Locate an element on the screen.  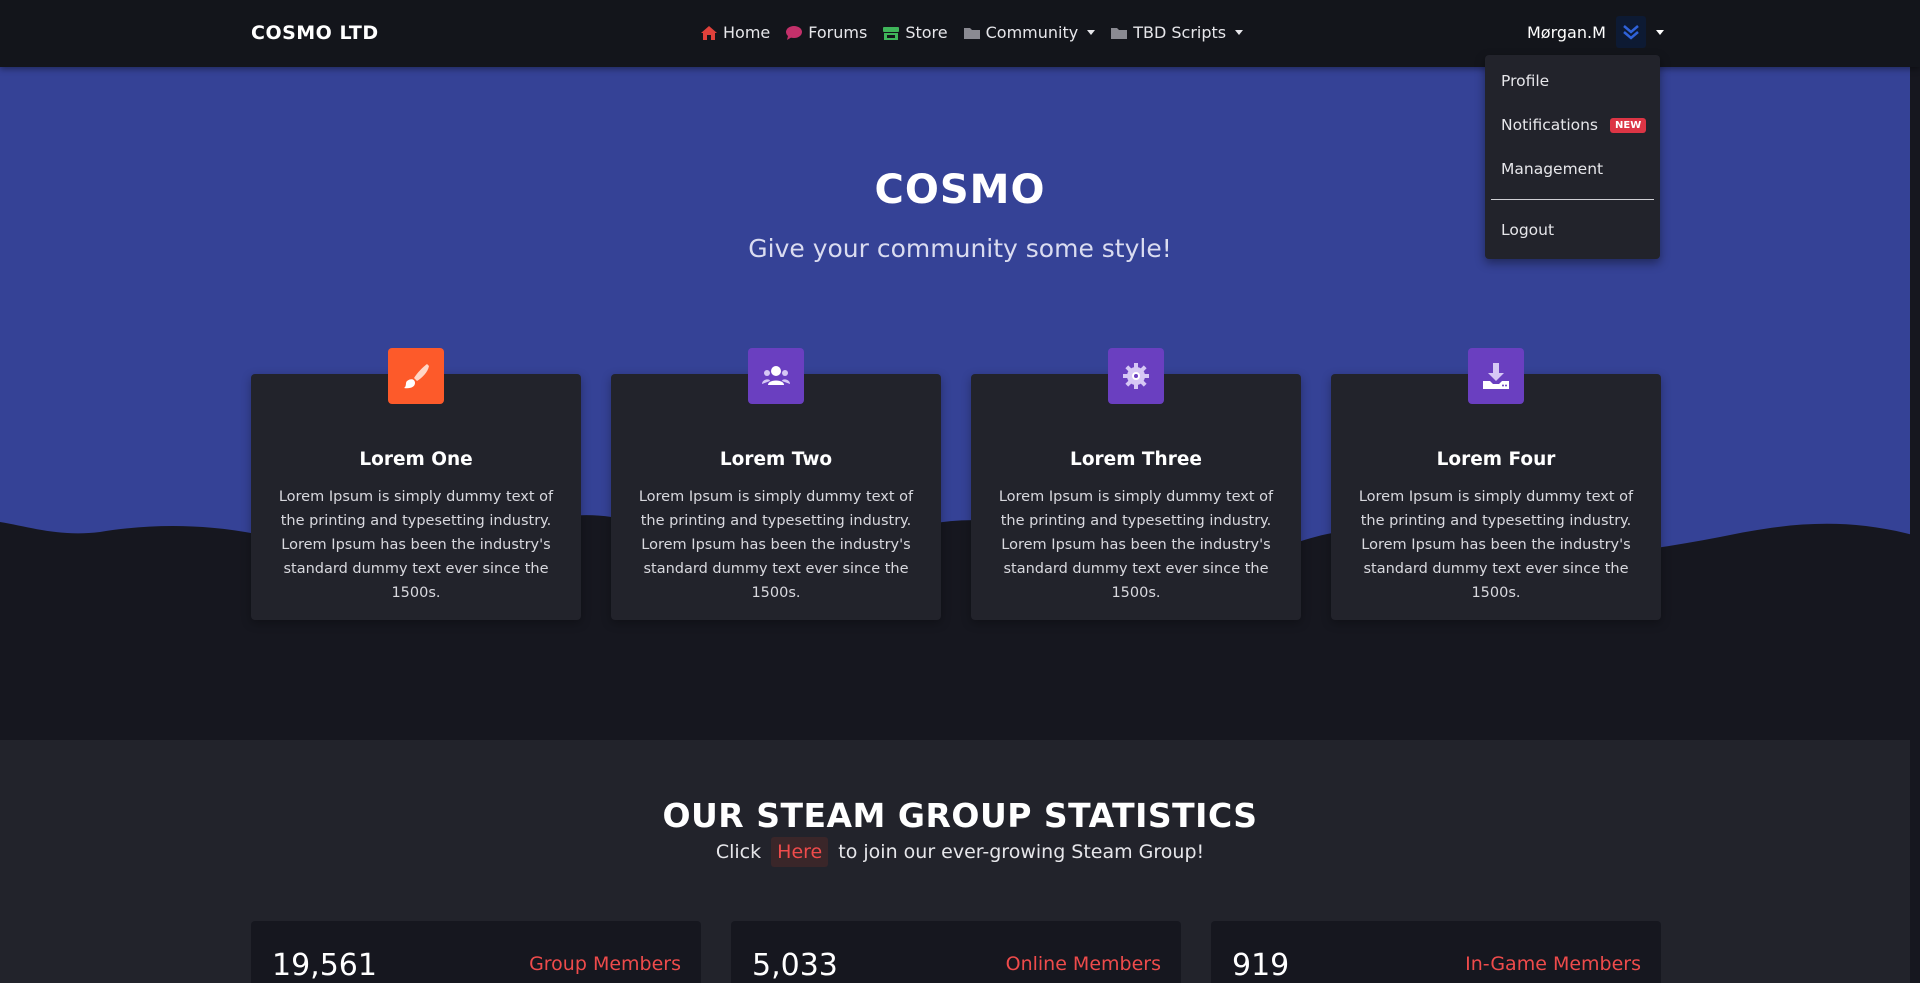
stat-label: Group Members is located at coordinates (605, 964).